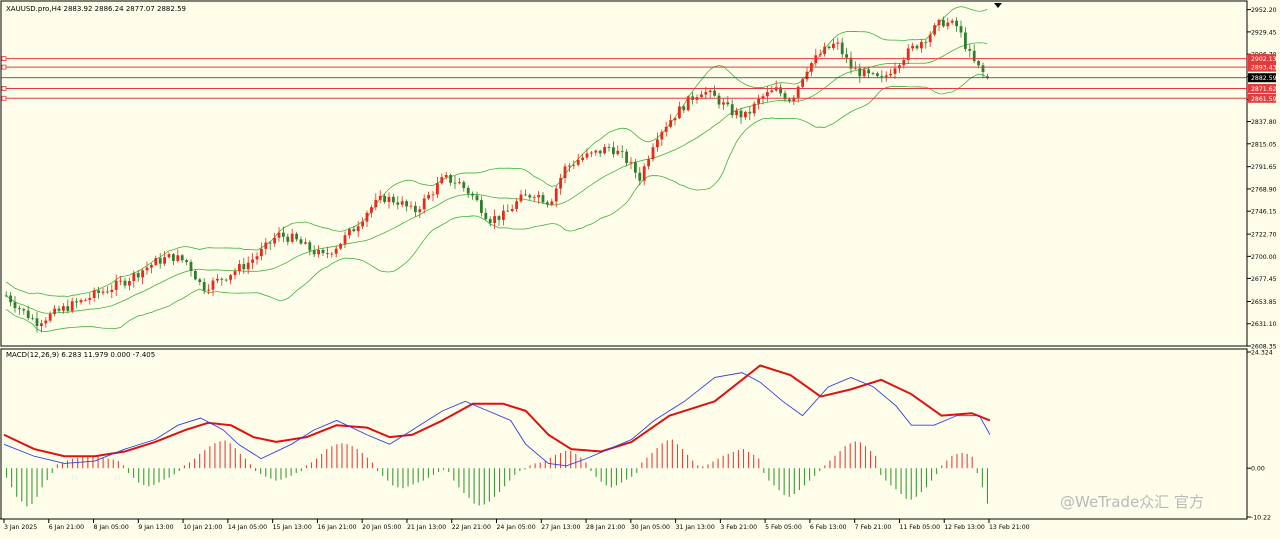 The image size is (1280, 539). What do you see at coordinates (1264, 10) in the screenshot?
I see `price-tick-label: 2952.20` at bounding box center [1264, 10].